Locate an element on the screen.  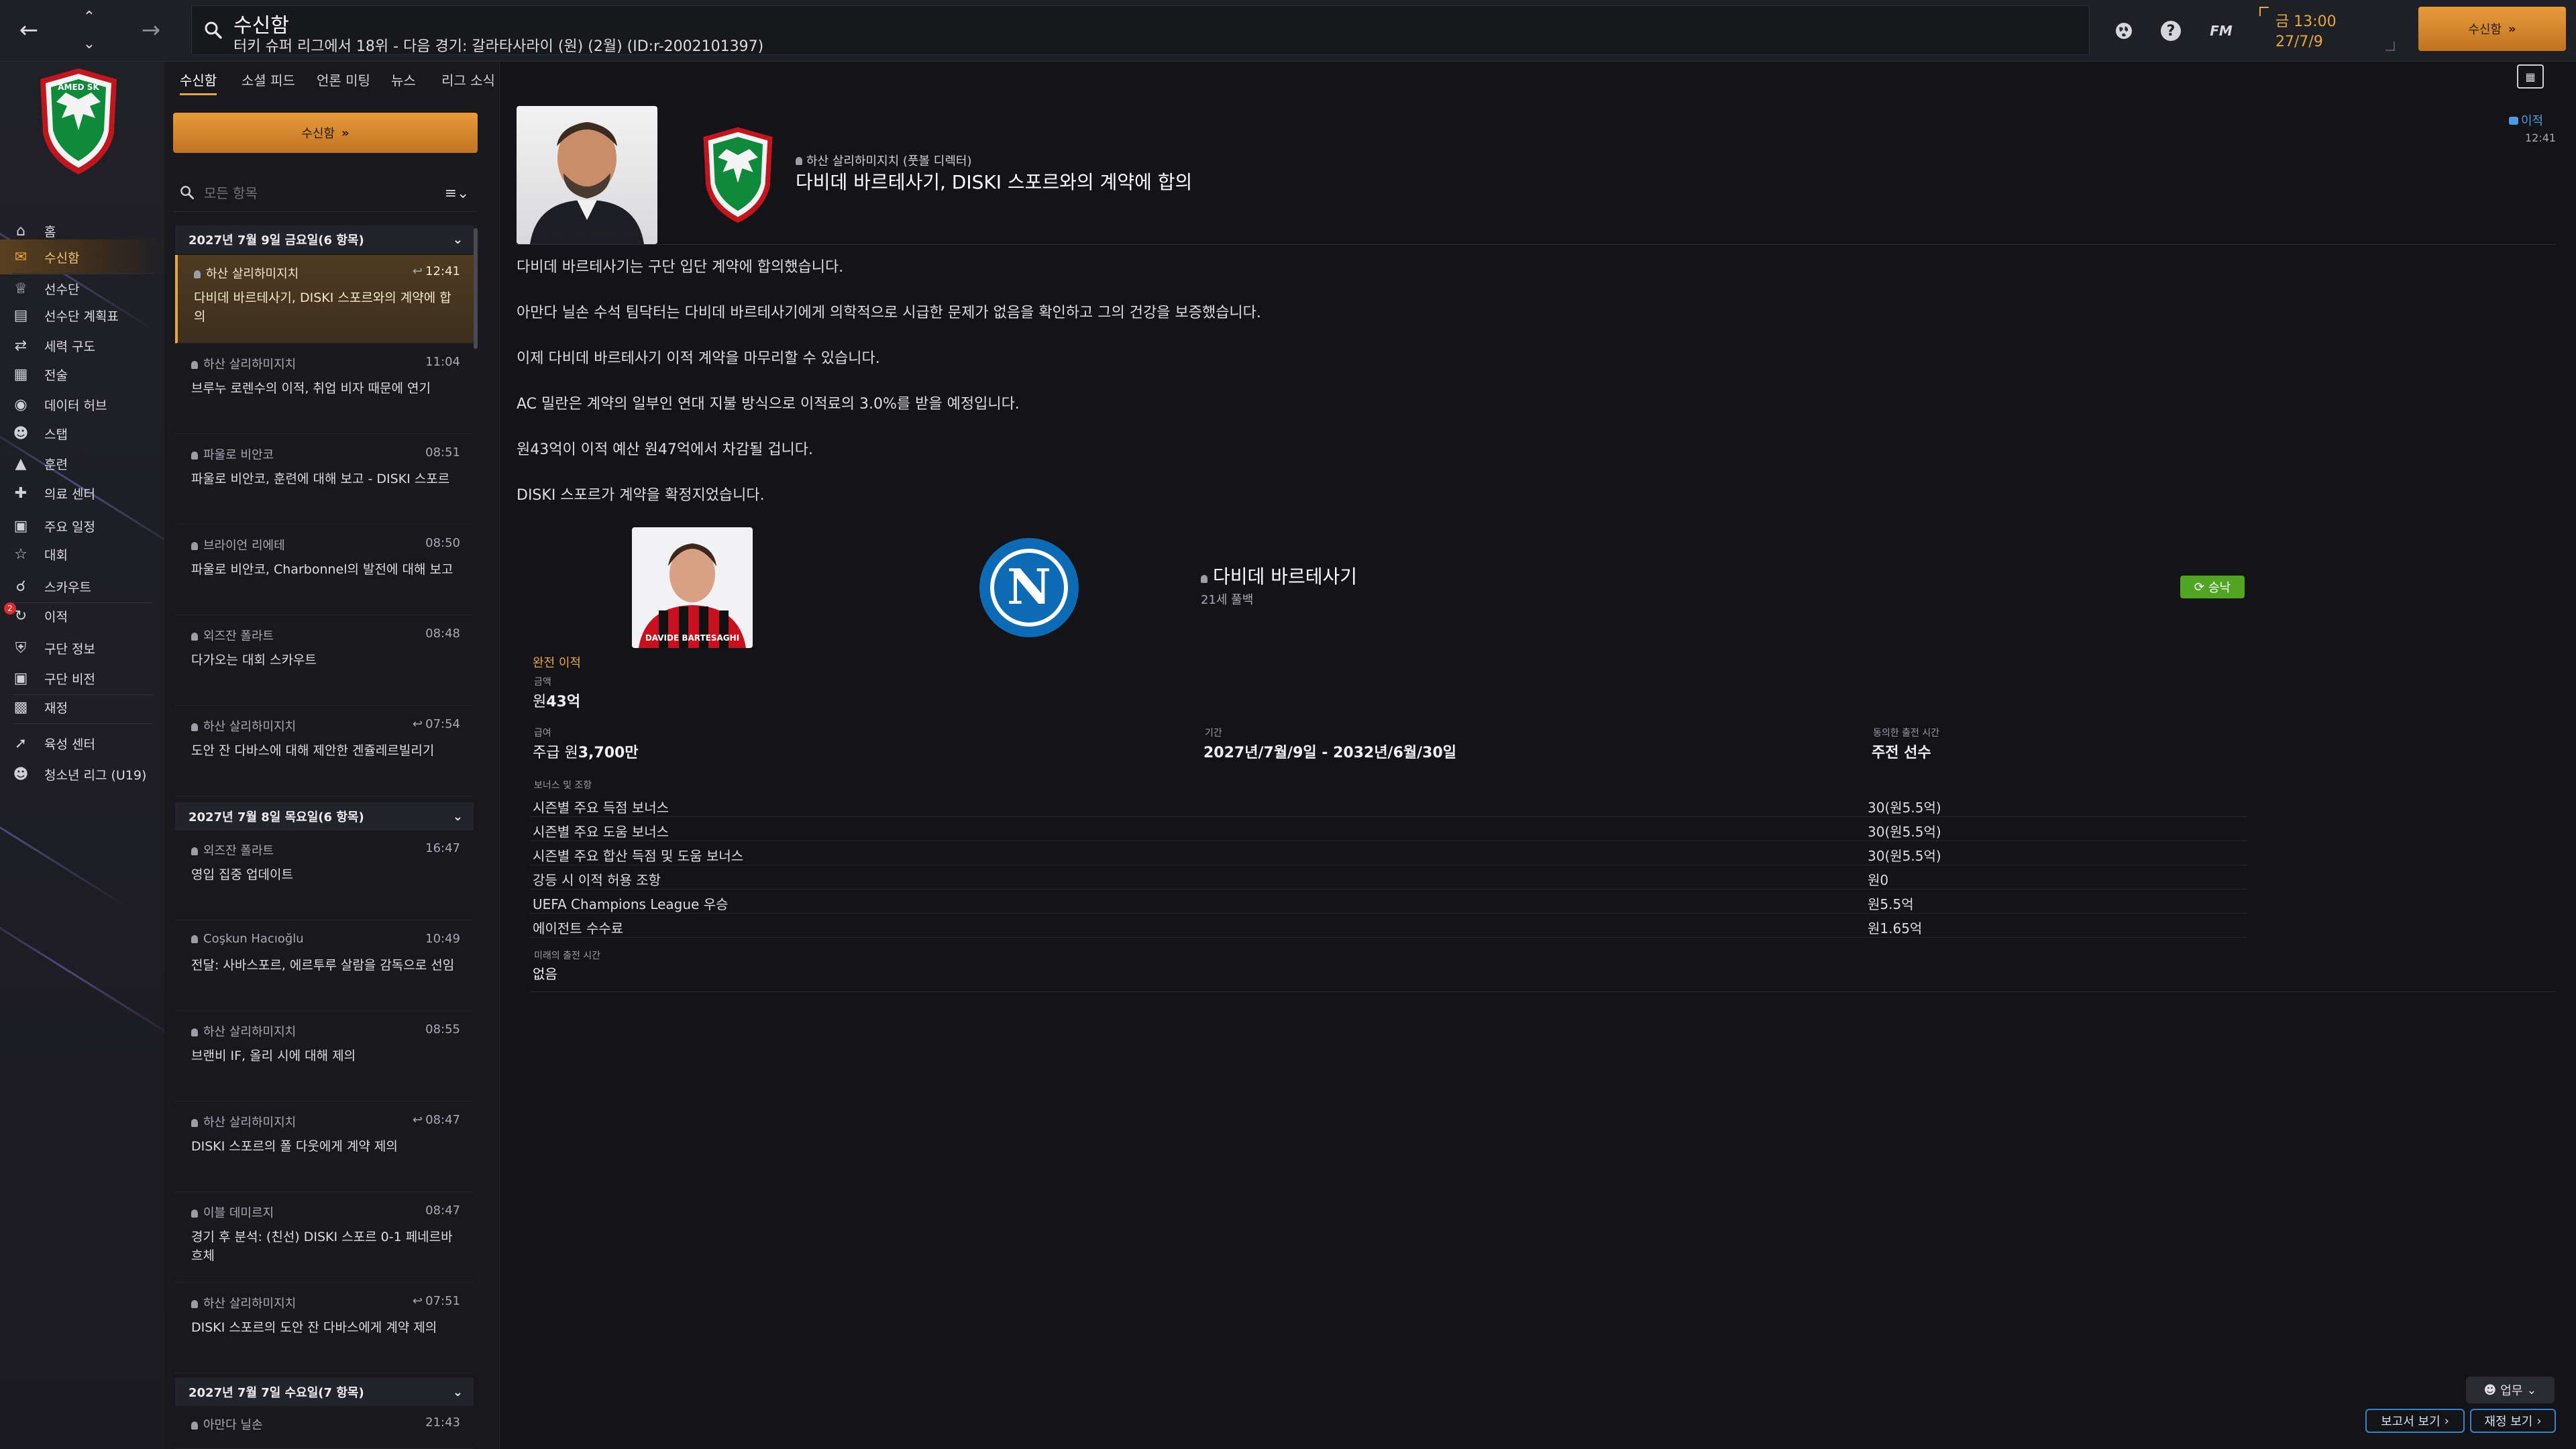
inbox-day-header: 2027년 7월 8일 목요일(6 항목) ⌄ is located at coordinates (324, 816).